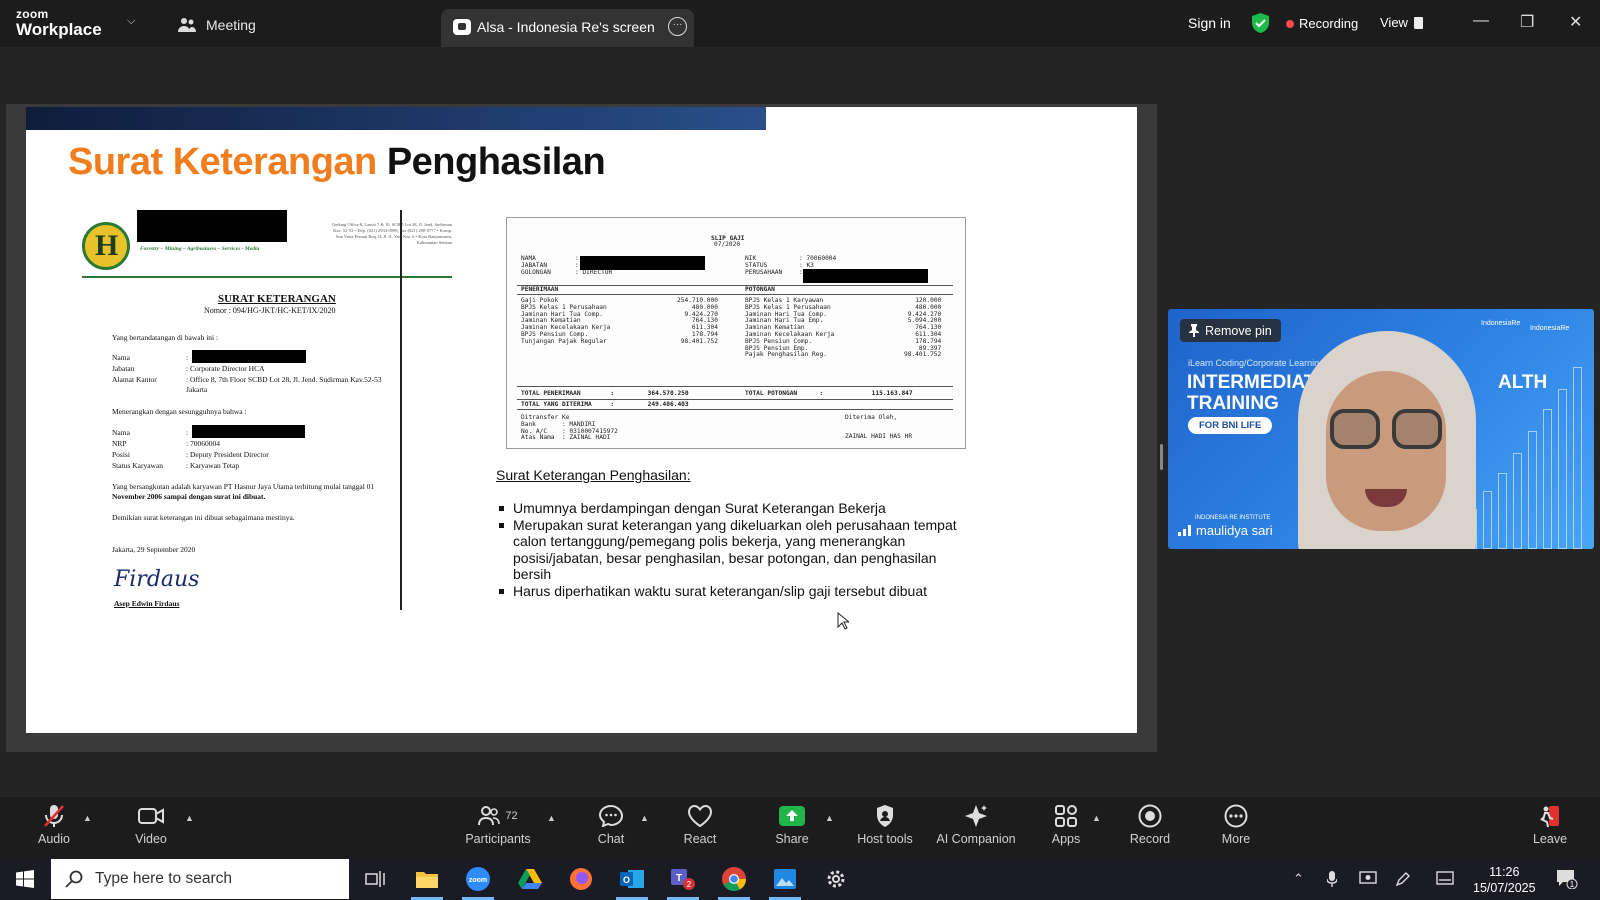 The image size is (1600, 900). Describe the element at coordinates (25, 879) in the screenshot. I see `windows-start-icon` at that location.